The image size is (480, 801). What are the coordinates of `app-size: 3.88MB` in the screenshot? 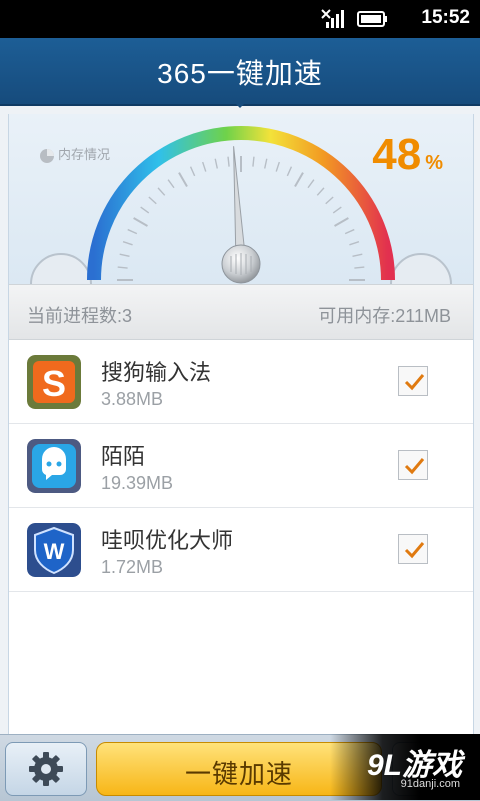 It's located at (132, 399).